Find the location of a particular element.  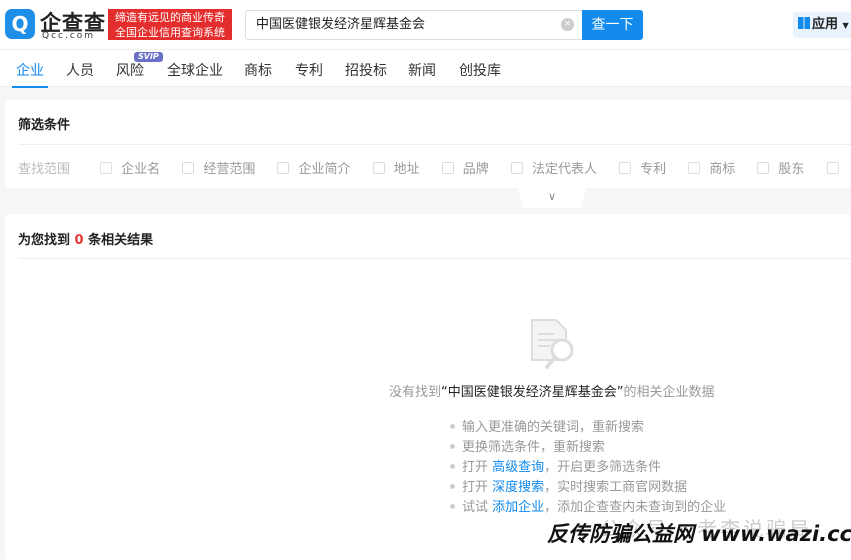

tab-company: 企业 is located at coordinates (30, 74).